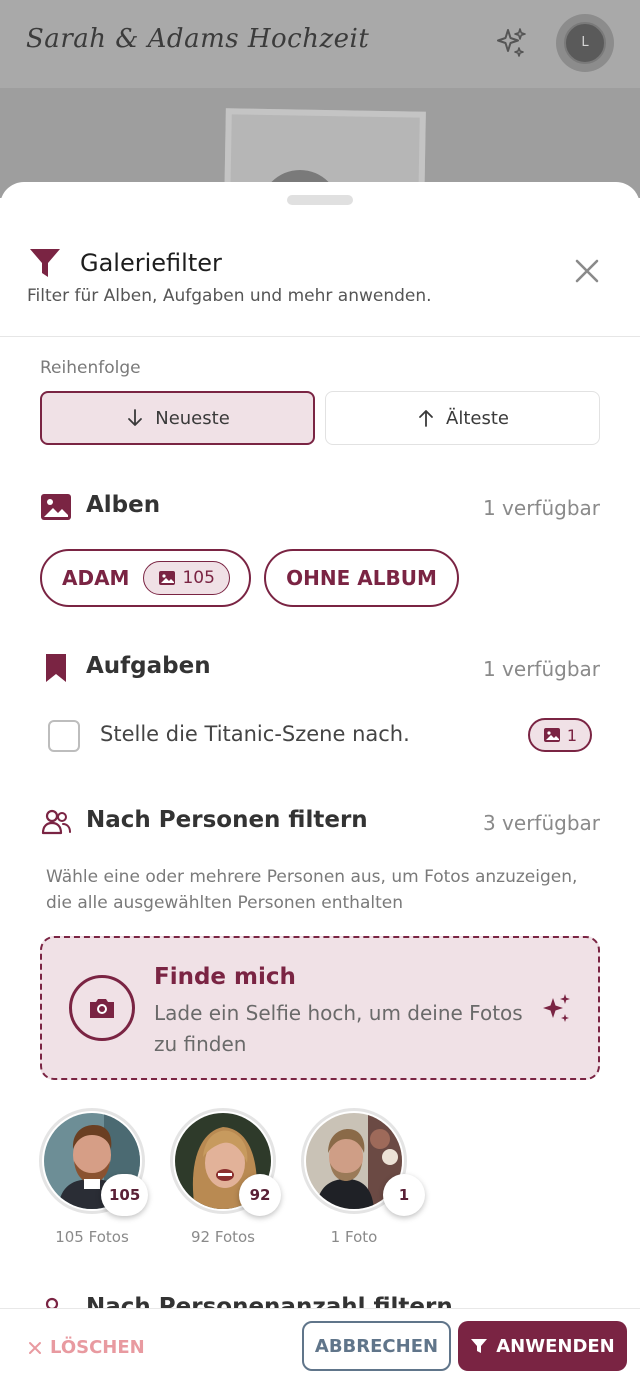  I want to click on album-photo-count: 105, so click(198, 578).